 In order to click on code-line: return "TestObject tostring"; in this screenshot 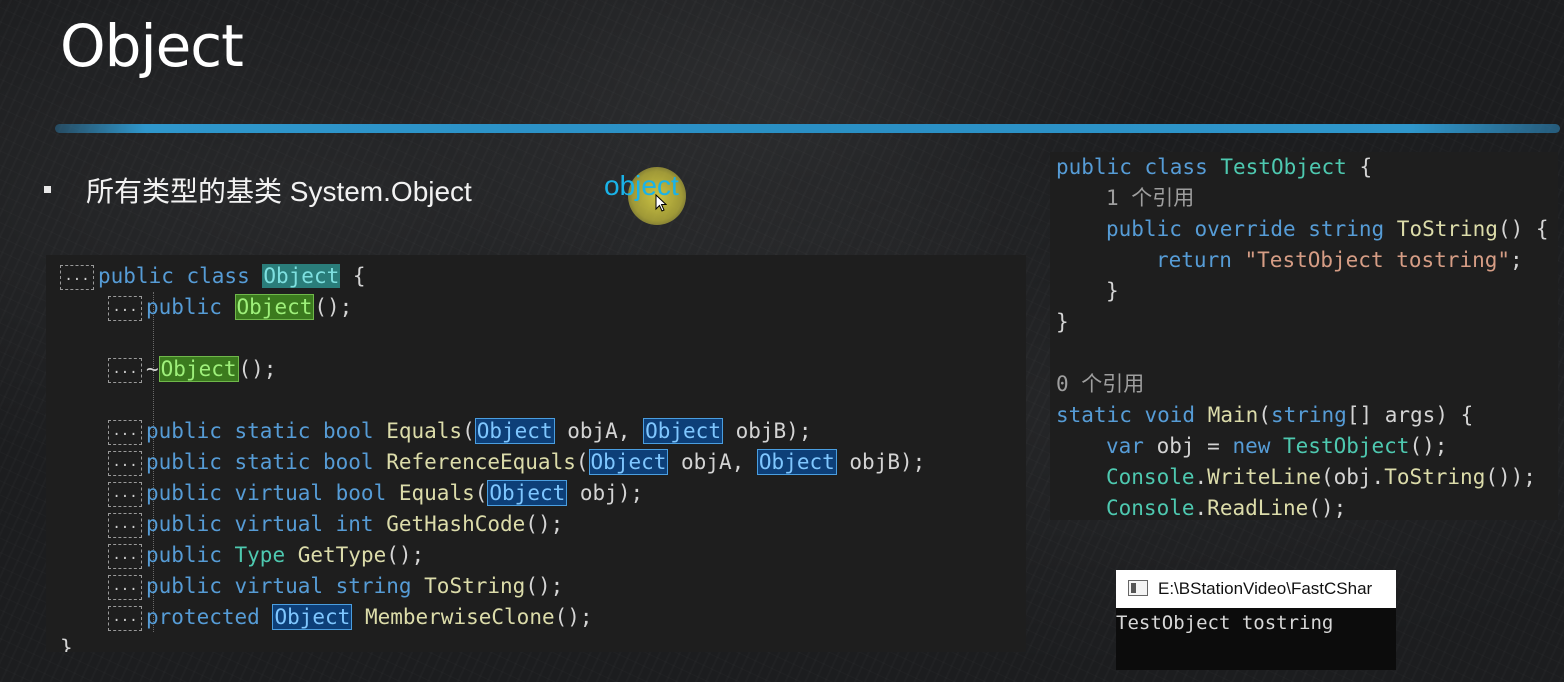, I will do `click(1302, 260)`.